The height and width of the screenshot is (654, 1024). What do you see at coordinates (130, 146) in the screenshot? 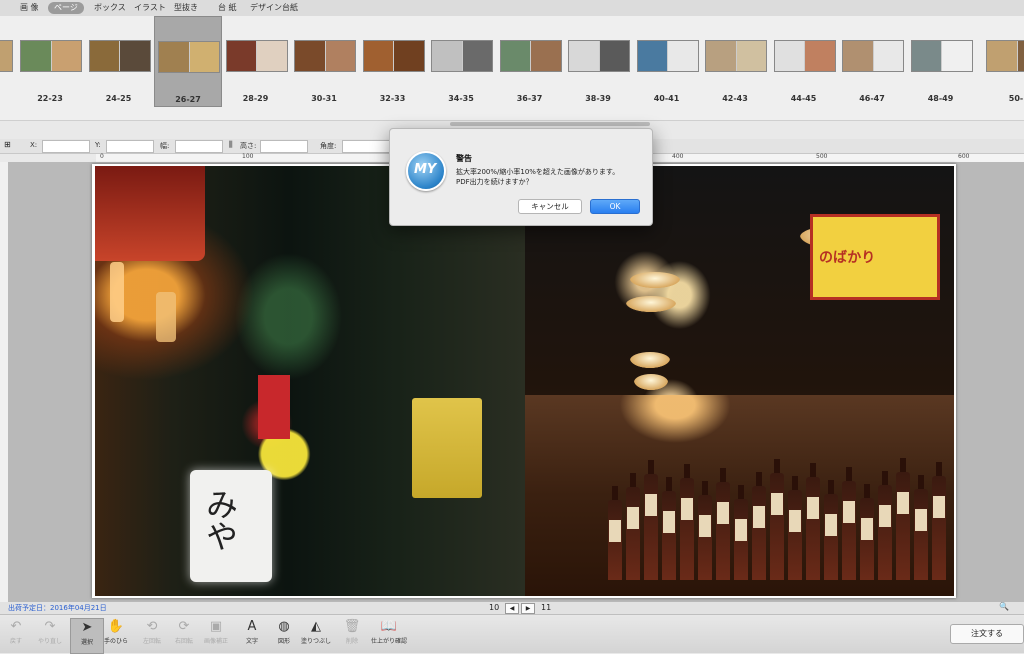
I see `y-field` at bounding box center [130, 146].